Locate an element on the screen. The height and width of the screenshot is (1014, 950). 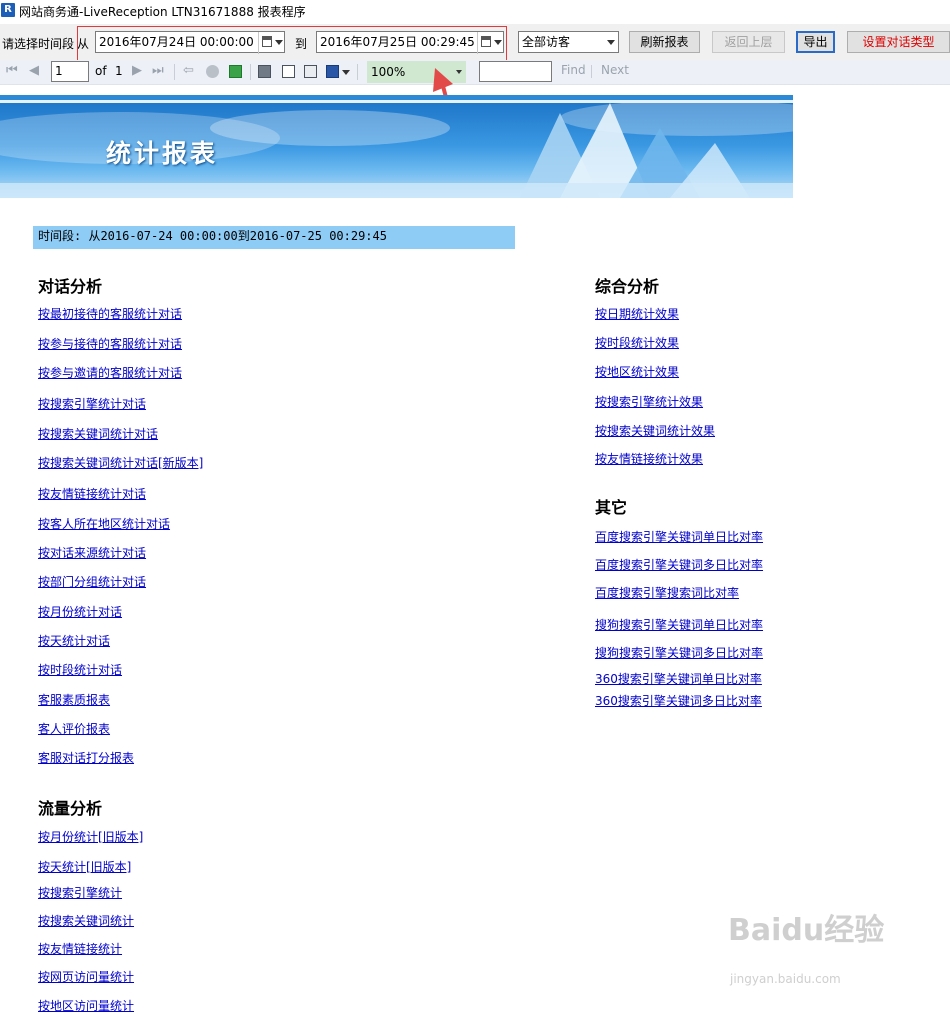
report-link: 按搜索关键词统计对话 is located at coordinates (98, 433).